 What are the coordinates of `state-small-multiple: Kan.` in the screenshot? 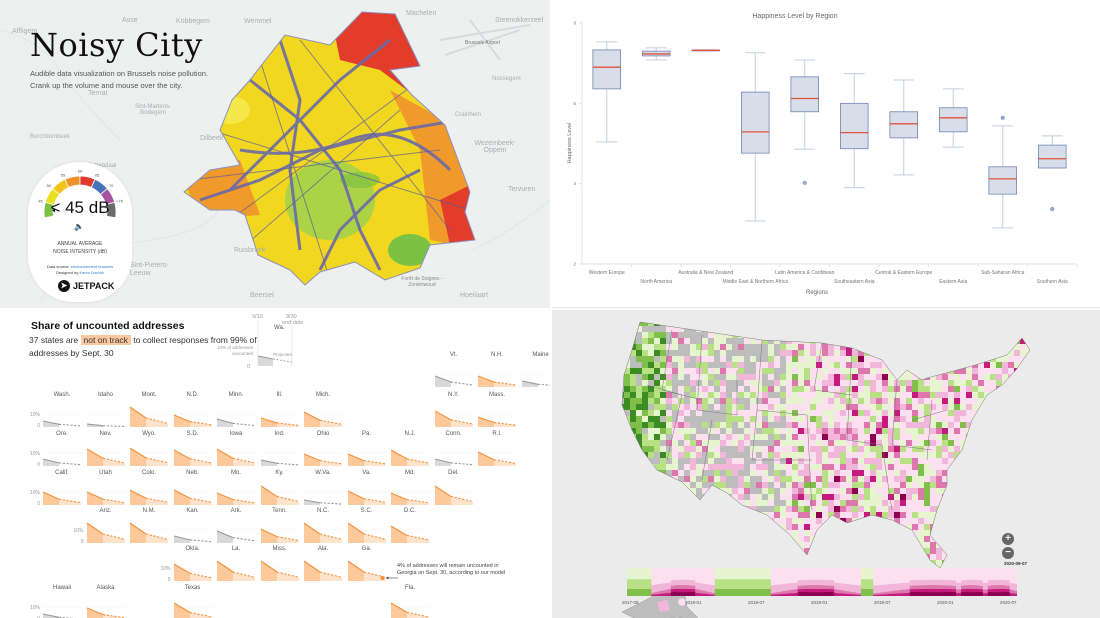 It's located at (192, 526).